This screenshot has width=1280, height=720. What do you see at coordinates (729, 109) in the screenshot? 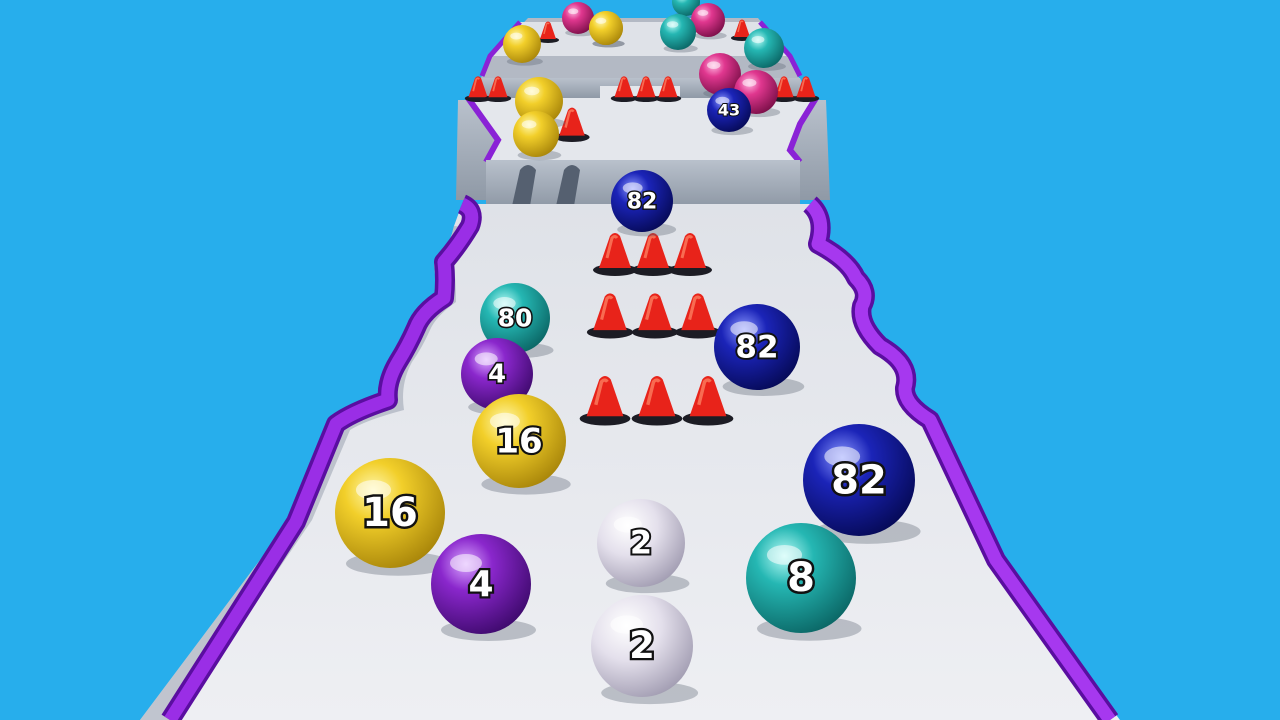
I see `ball-number: 43` at bounding box center [729, 109].